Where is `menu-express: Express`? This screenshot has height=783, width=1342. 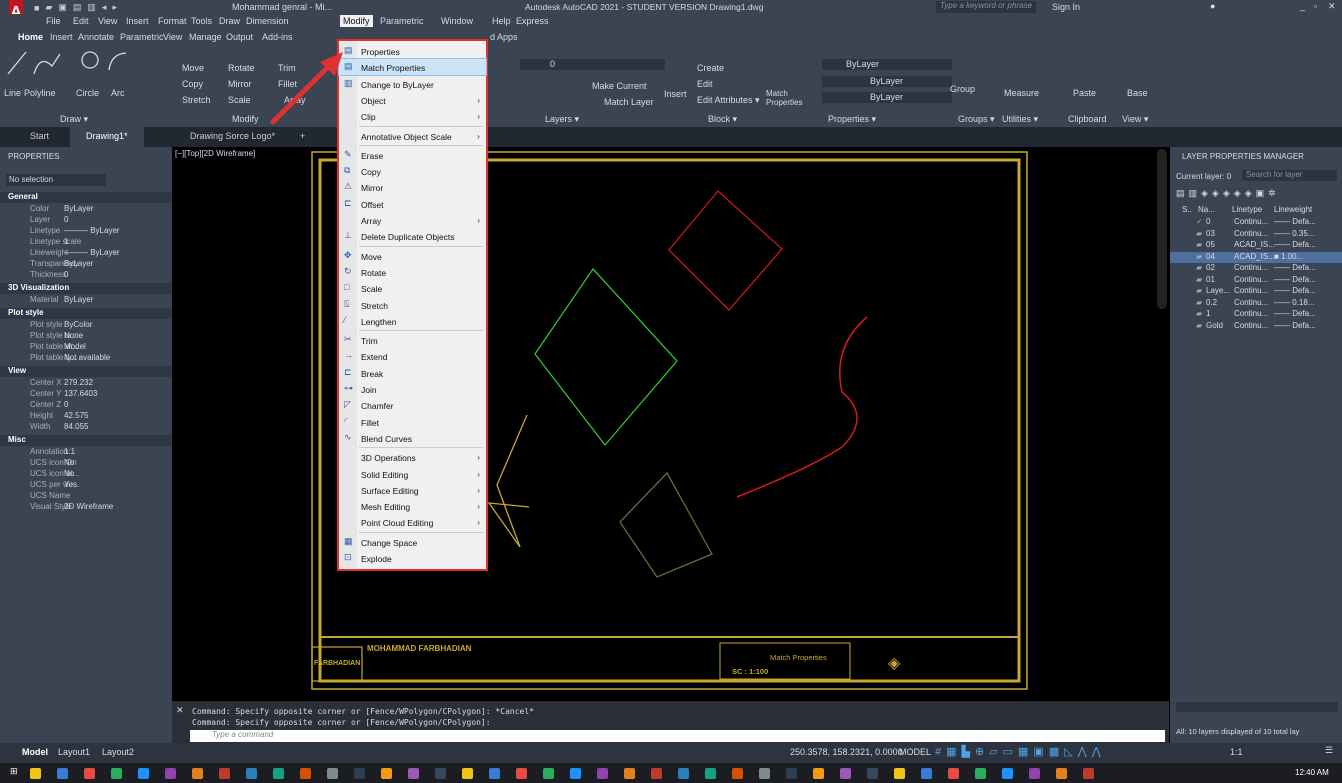 menu-express: Express is located at coordinates (532, 21).